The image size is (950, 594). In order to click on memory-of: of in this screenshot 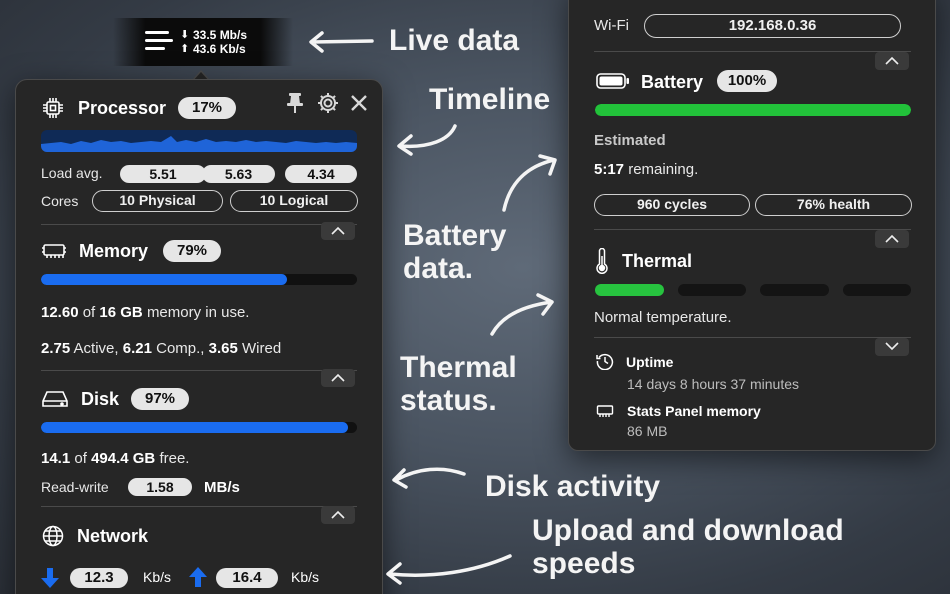, I will do `click(89, 312)`.